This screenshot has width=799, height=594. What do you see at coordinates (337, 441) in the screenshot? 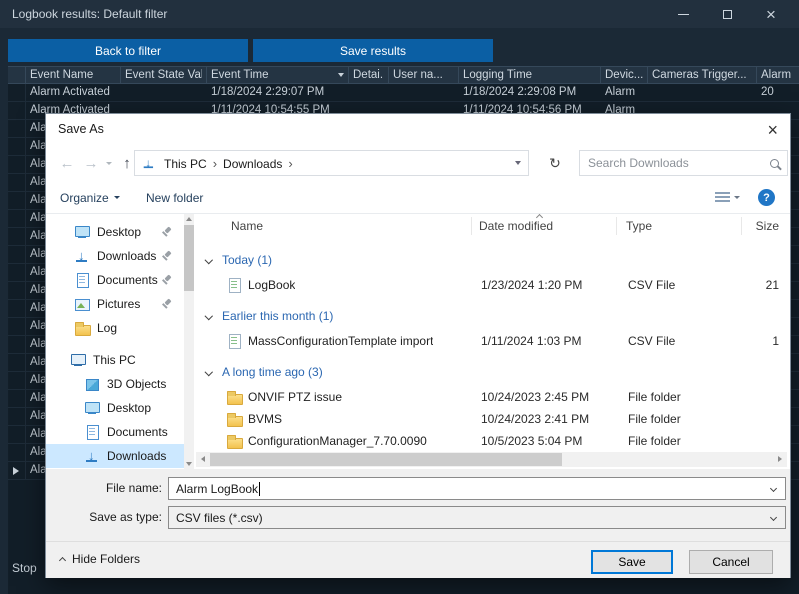
I see `file-name: ConfigurationManager_7.70.0090` at bounding box center [337, 441].